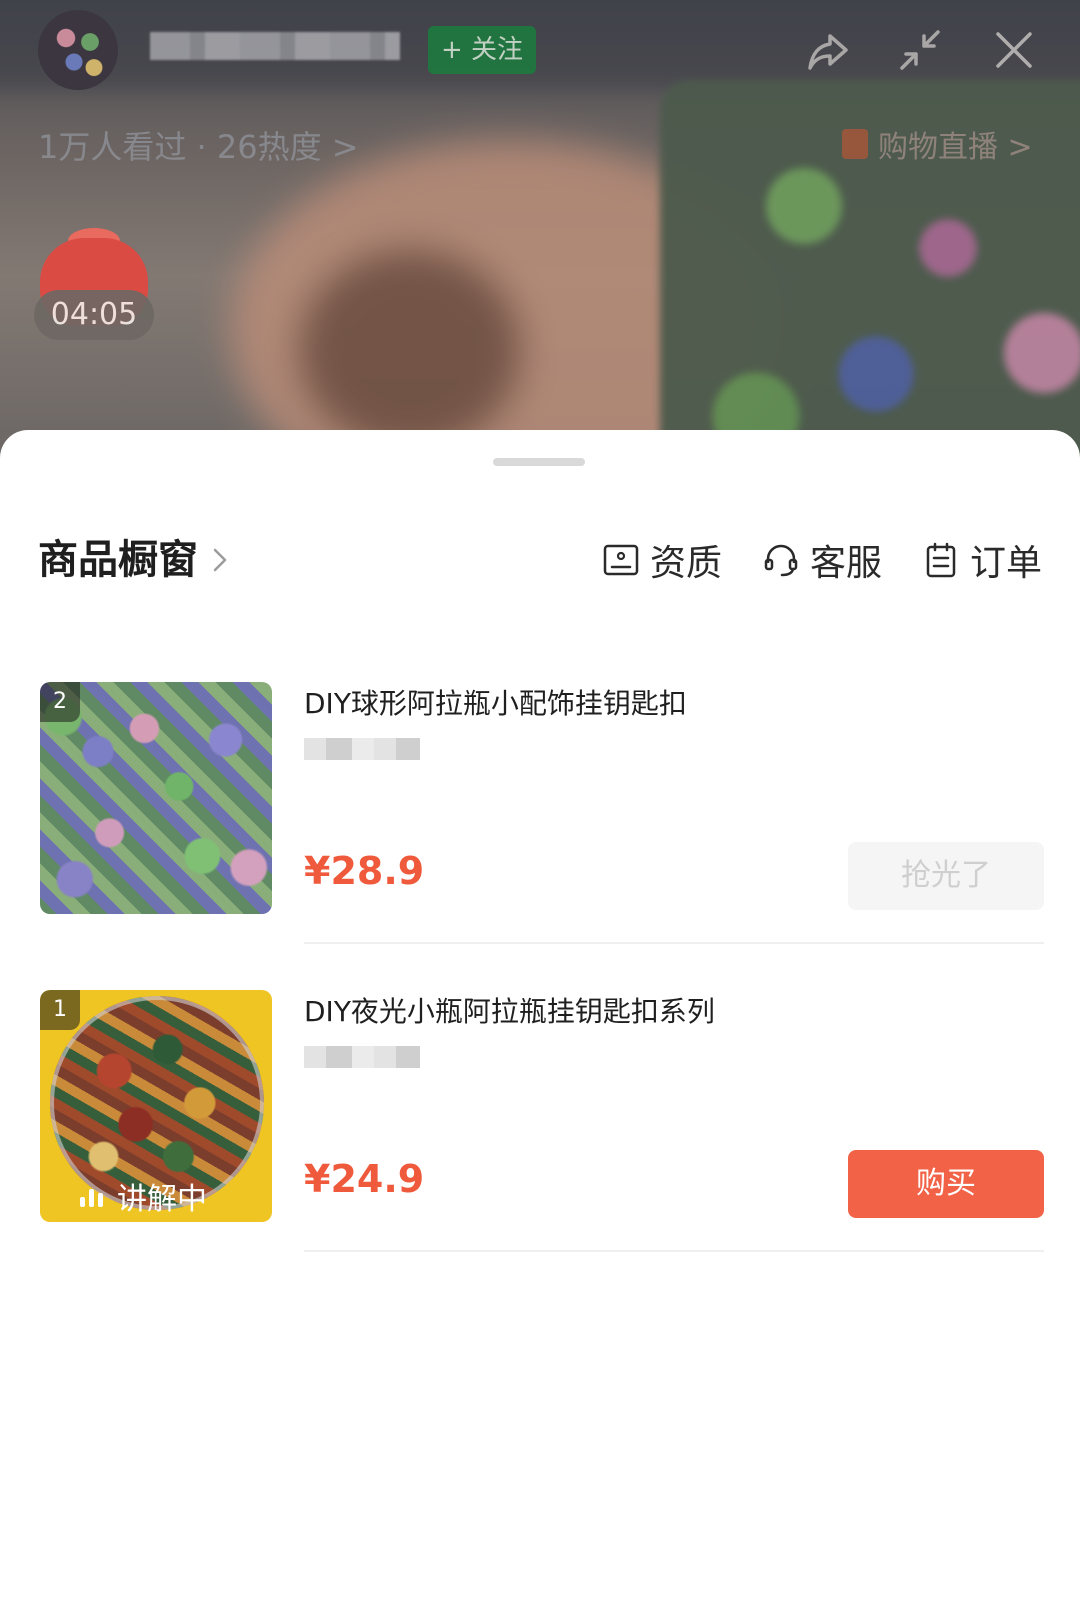 This screenshot has width=1080, height=1623. What do you see at coordinates (91, 1196) in the screenshot?
I see `audio-wave-icon` at bounding box center [91, 1196].